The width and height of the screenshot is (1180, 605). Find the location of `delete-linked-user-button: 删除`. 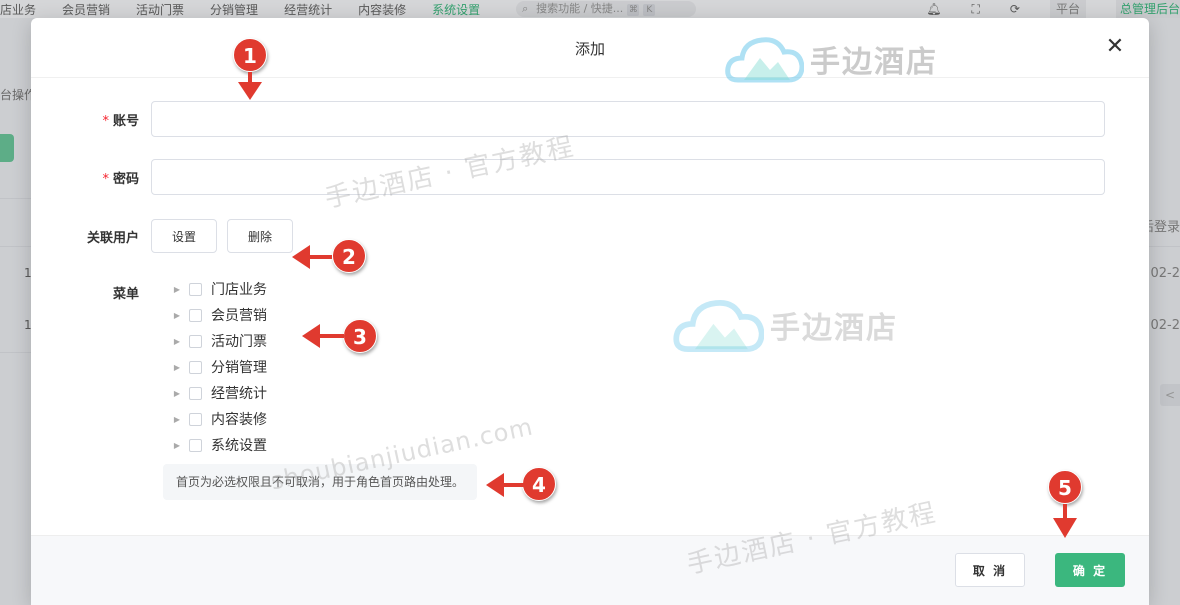

delete-linked-user-button: 删除 is located at coordinates (260, 236).